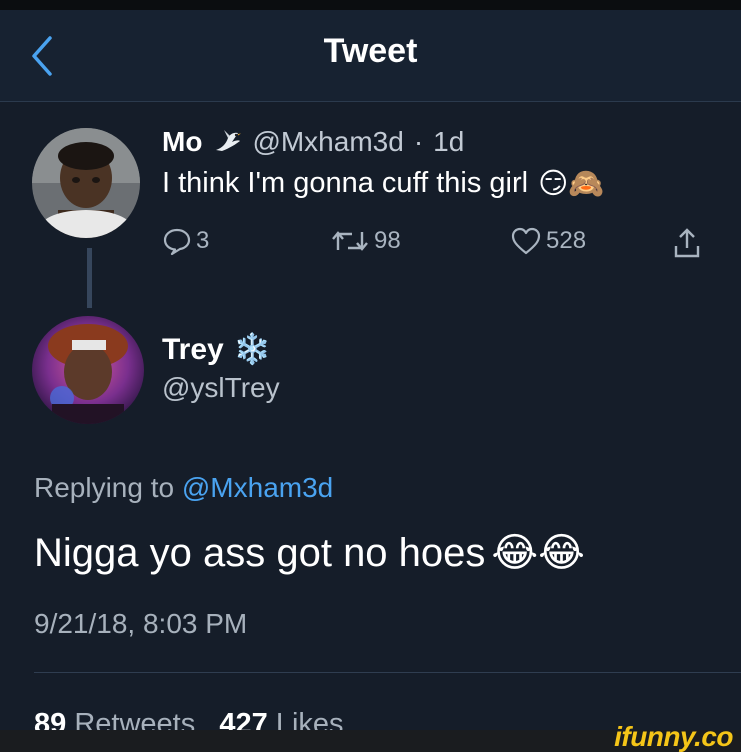 Image resolution: width=741 pixels, height=752 pixels. I want to click on retweet-button: 98, so click(365, 241).